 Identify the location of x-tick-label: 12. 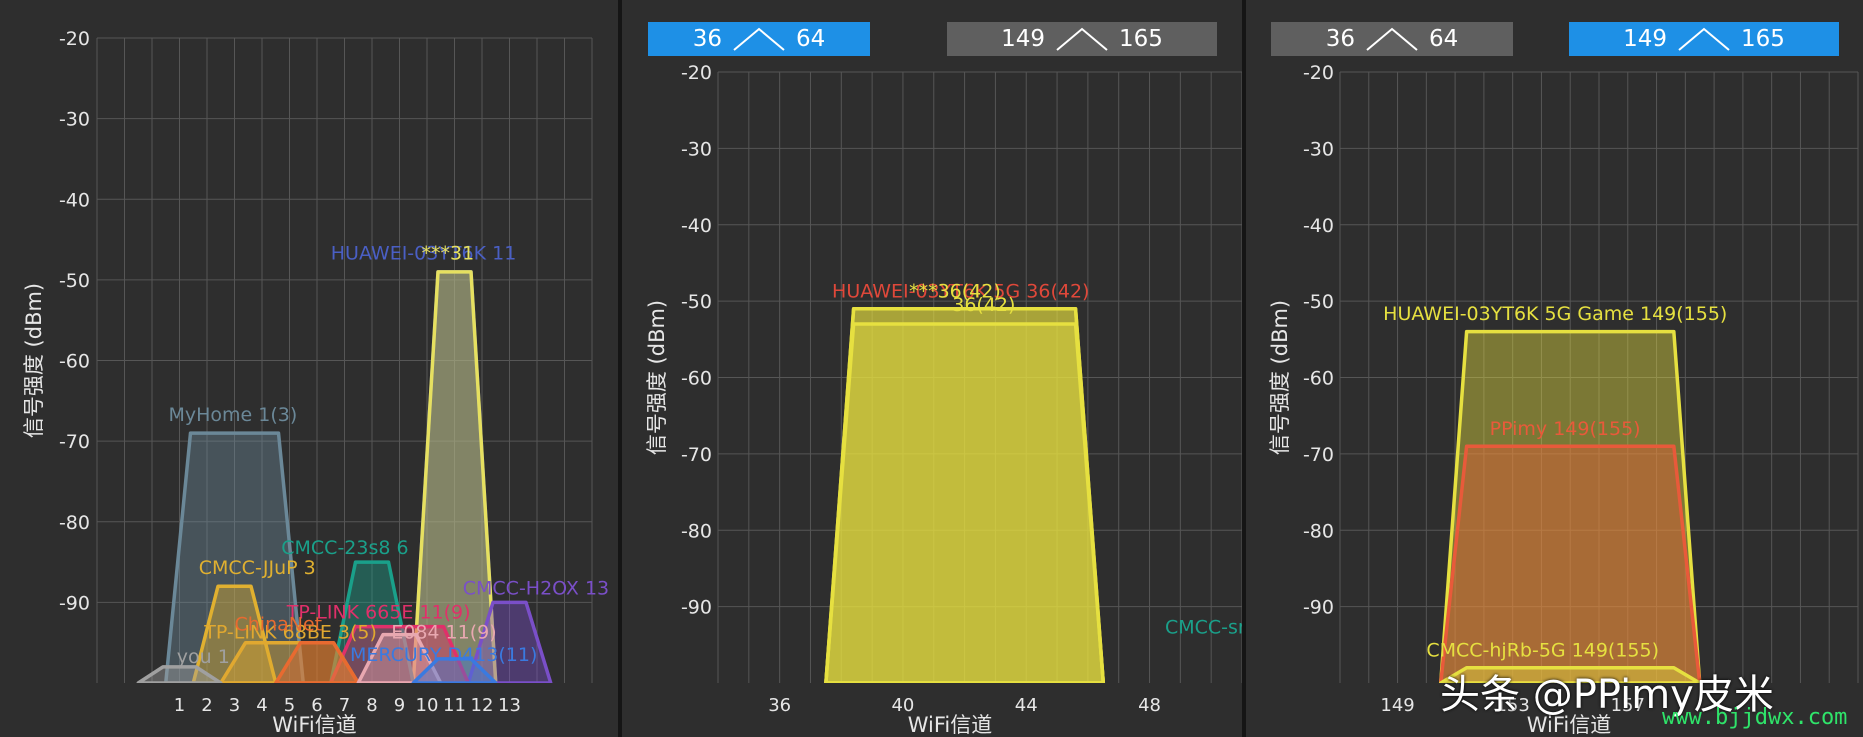
(482, 705).